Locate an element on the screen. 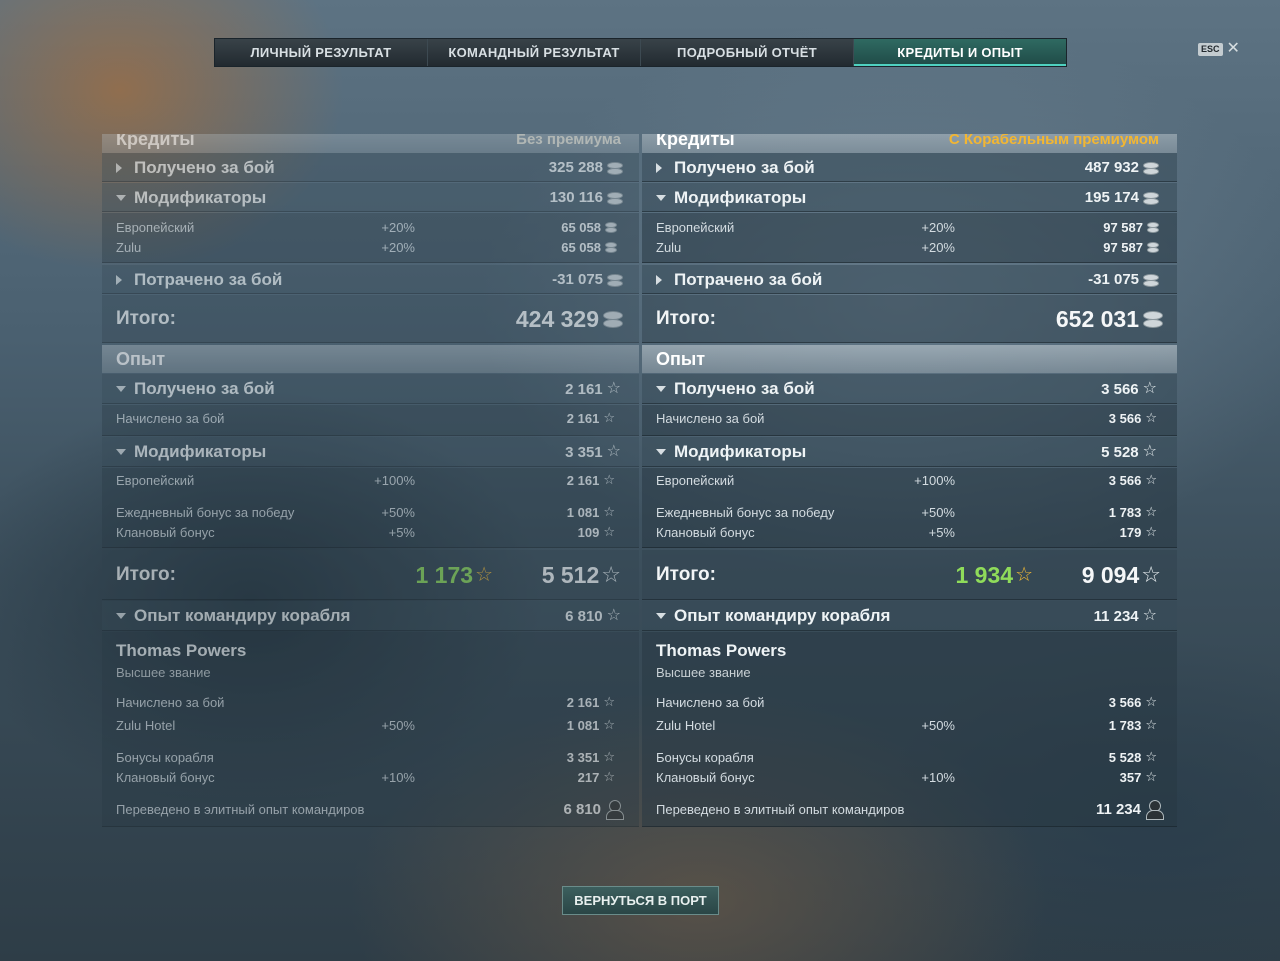 The image size is (1280, 961). total-value: 5 512 is located at coordinates (570, 574).